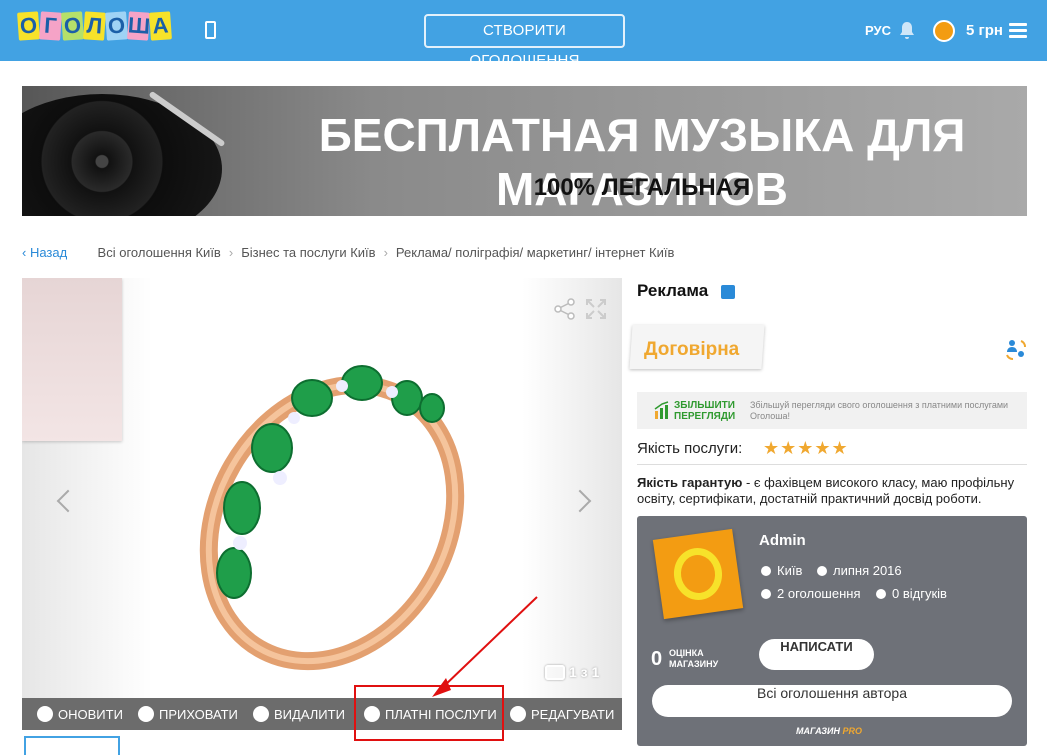  I want to click on pro-badge-b: PRO, so click(852, 731).